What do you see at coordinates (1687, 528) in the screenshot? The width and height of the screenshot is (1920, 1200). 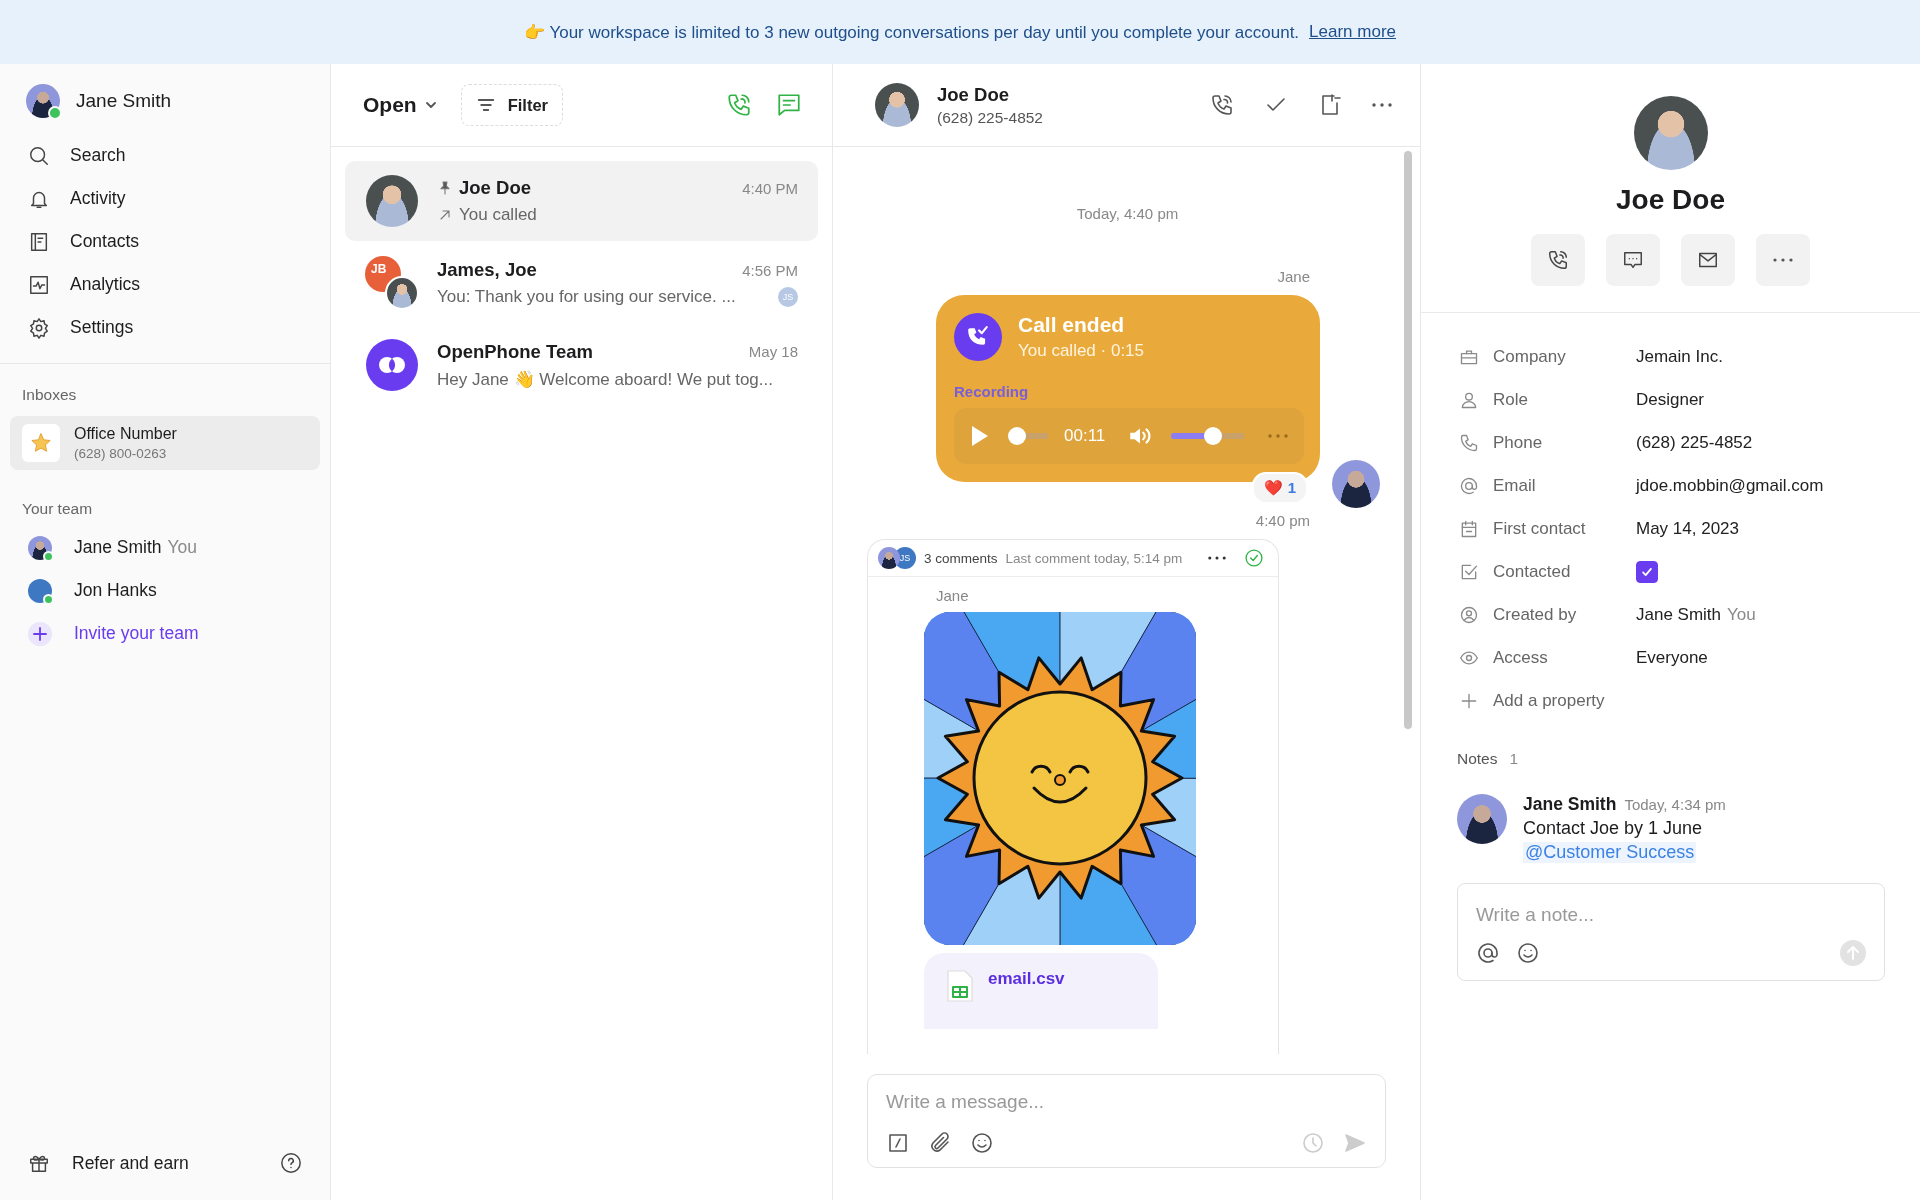 I see `property-value: May 14, 2023` at bounding box center [1687, 528].